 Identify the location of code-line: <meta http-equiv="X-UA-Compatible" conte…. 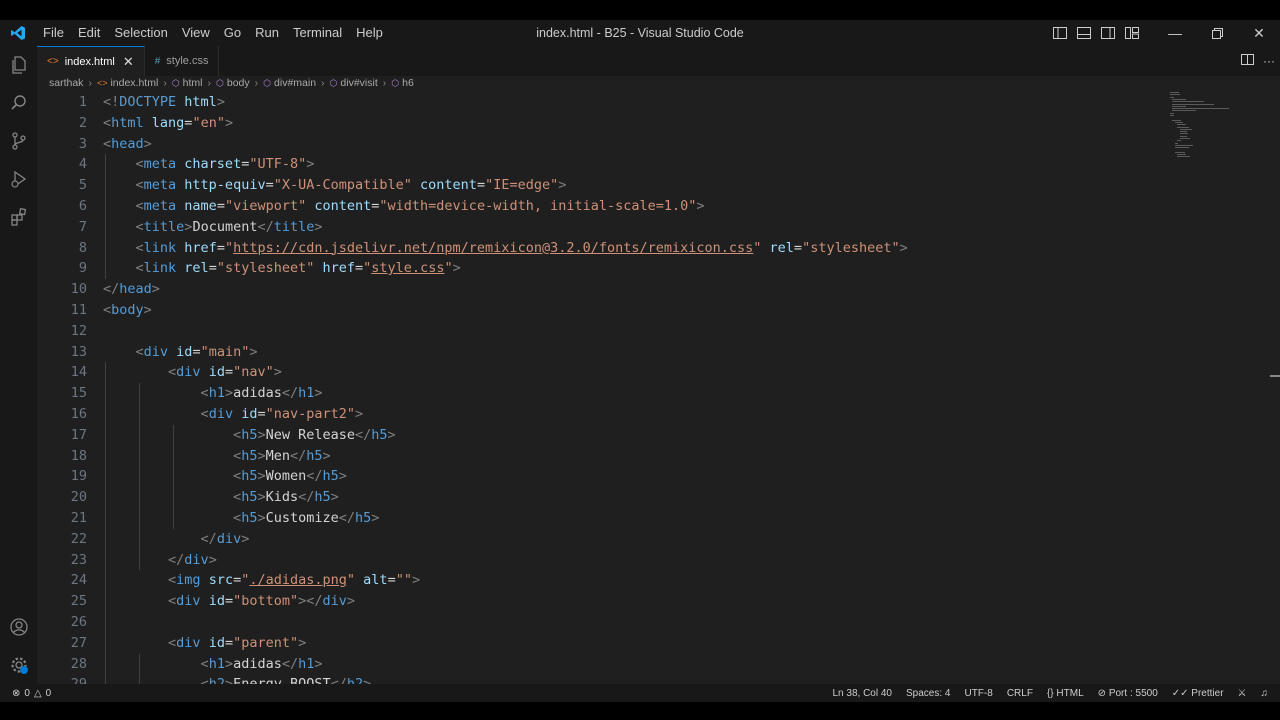
(505, 185).